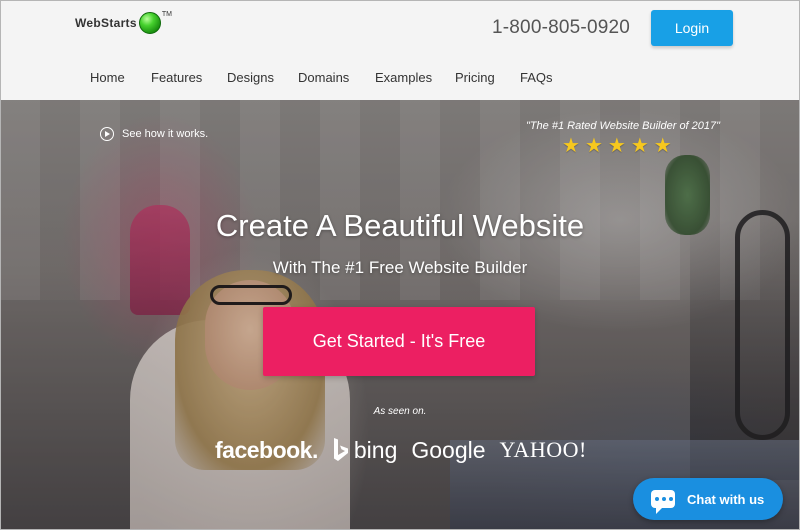  I want to click on facebook-logo: facebook., so click(266, 449).